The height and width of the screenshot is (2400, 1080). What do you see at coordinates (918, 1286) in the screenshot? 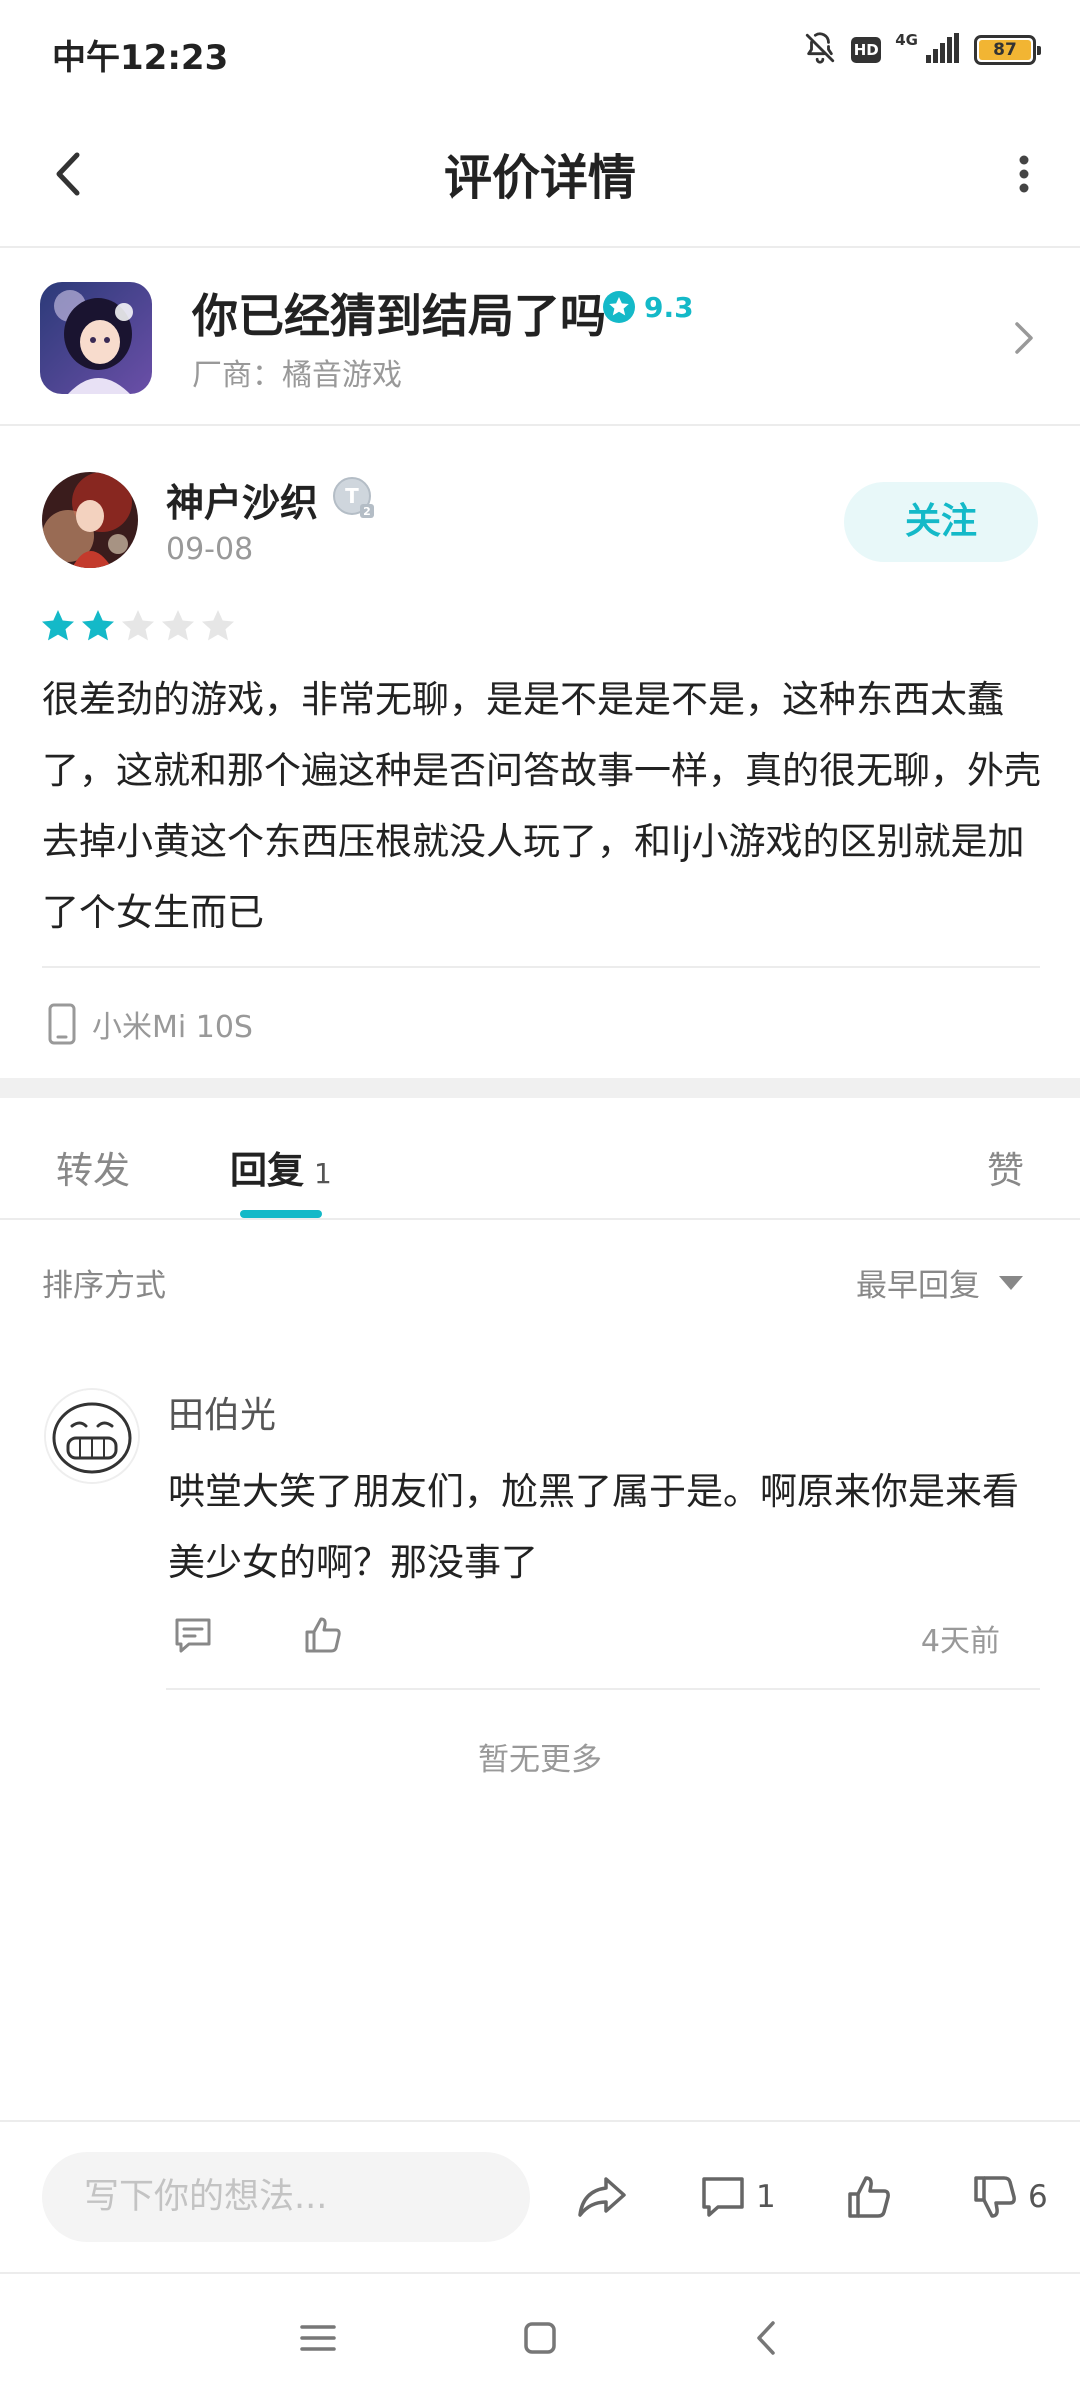
I see `sort-selected: 最早回复` at bounding box center [918, 1286].